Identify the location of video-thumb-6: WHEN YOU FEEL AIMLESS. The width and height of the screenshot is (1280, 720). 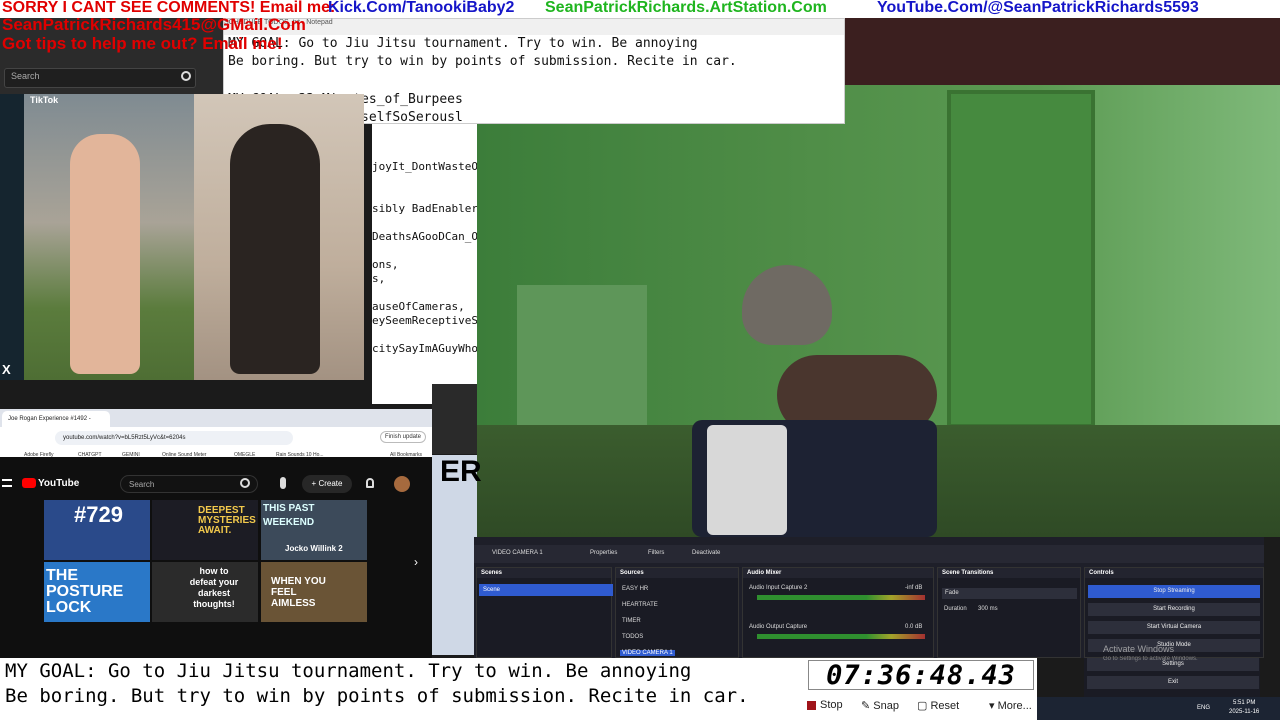
(314, 592).